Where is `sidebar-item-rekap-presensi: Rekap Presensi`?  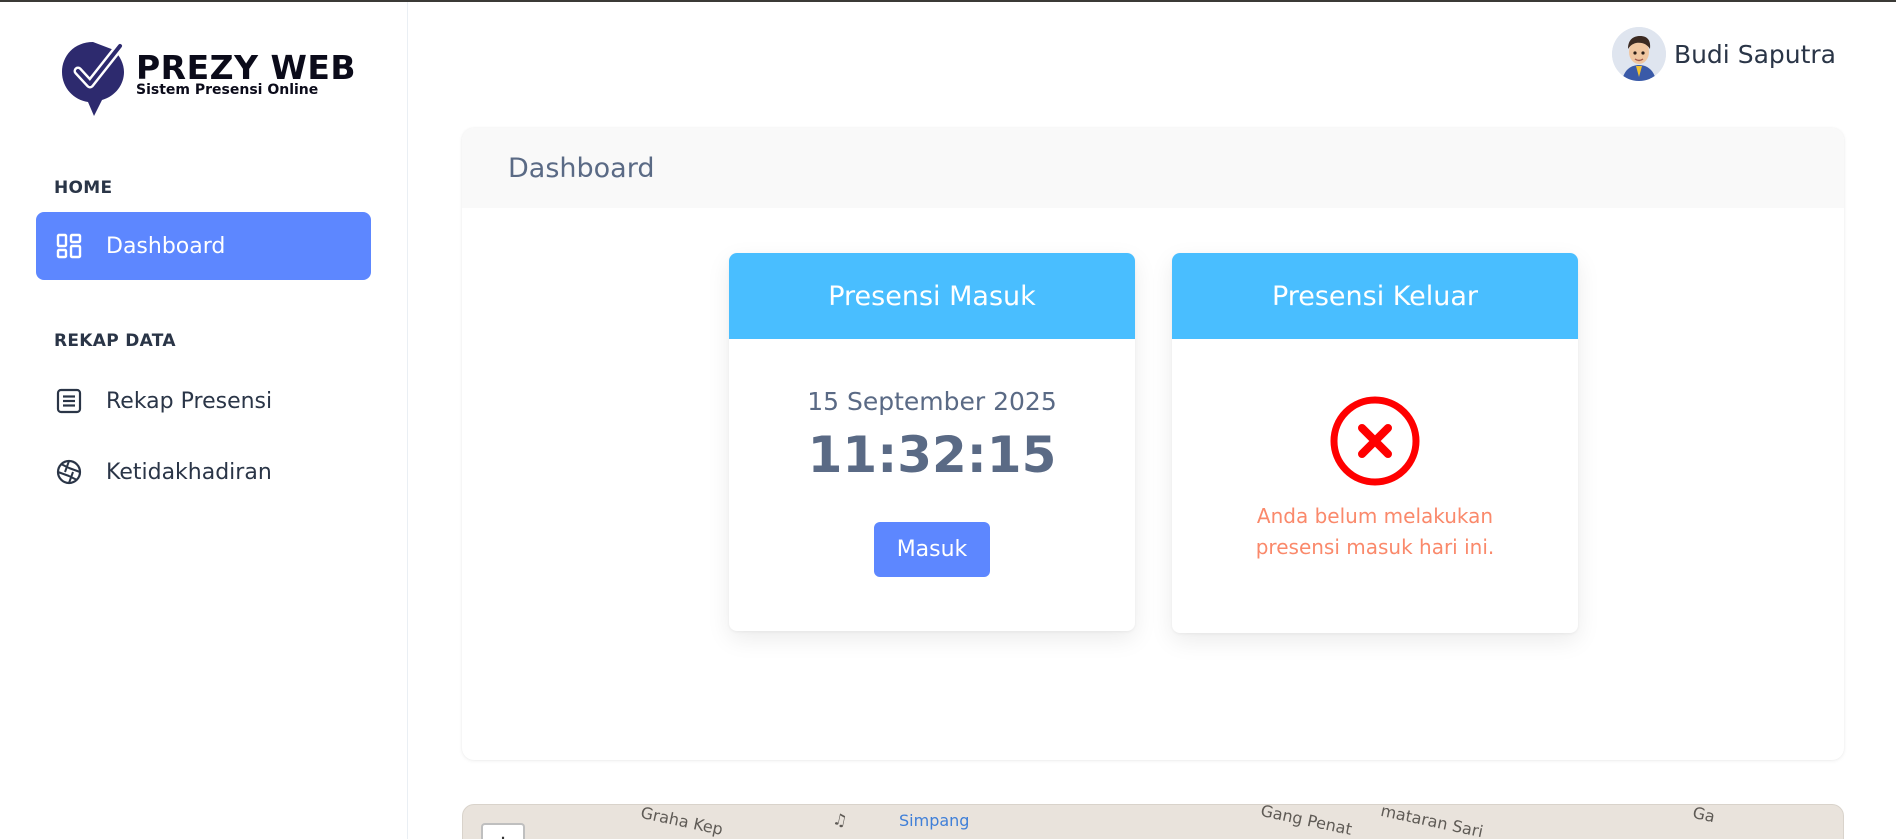
sidebar-item-rekap-presensi: Rekap Presensi is located at coordinates (203, 401).